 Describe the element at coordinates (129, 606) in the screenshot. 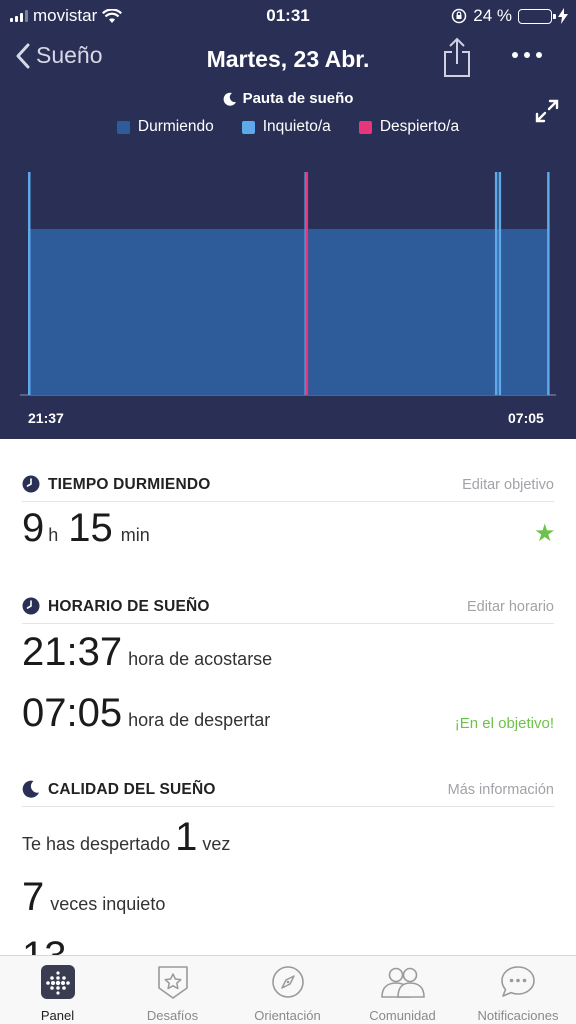

I see `section-heading: HORARIO DE SUEÑO` at that location.